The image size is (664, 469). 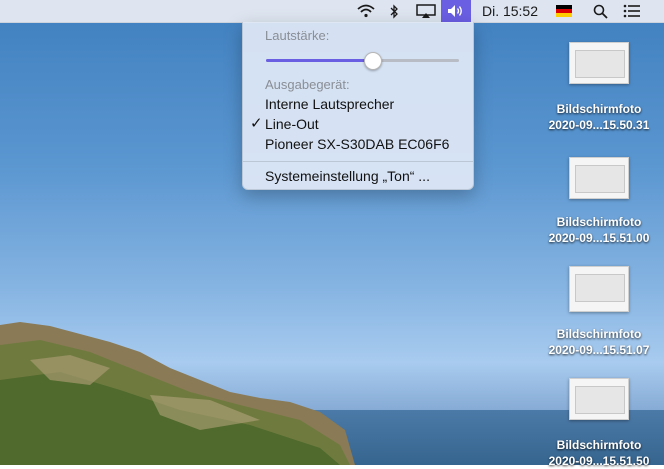 I want to click on volume-header: Lautstärke:, so click(x=297, y=35).